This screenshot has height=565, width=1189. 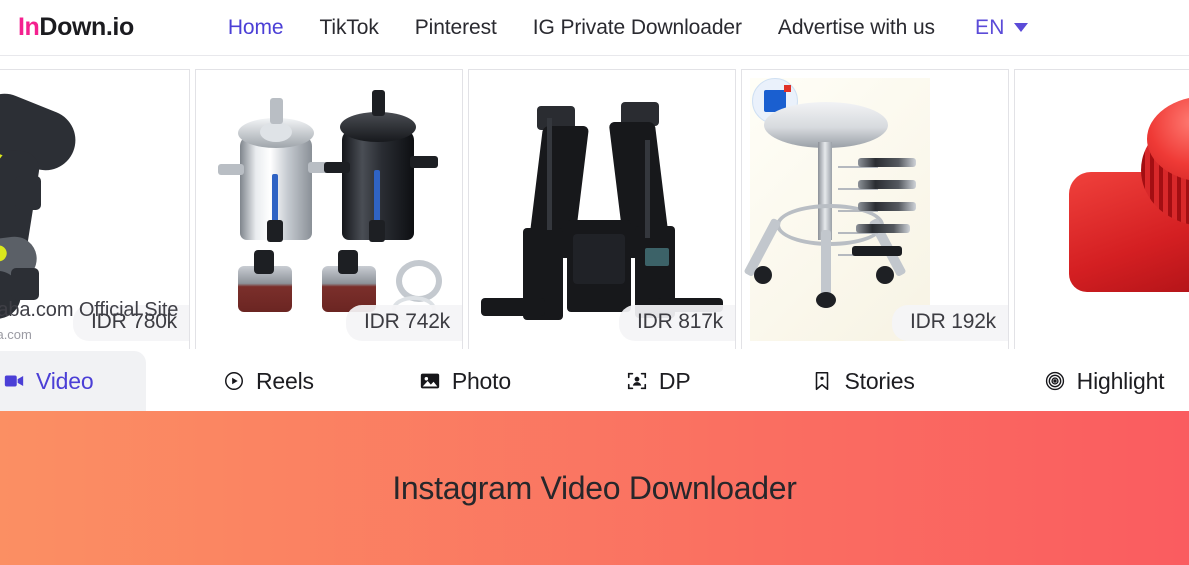 What do you see at coordinates (285, 380) in the screenshot?
I see `tab-label: Reels` at bounding box center [285, 380].